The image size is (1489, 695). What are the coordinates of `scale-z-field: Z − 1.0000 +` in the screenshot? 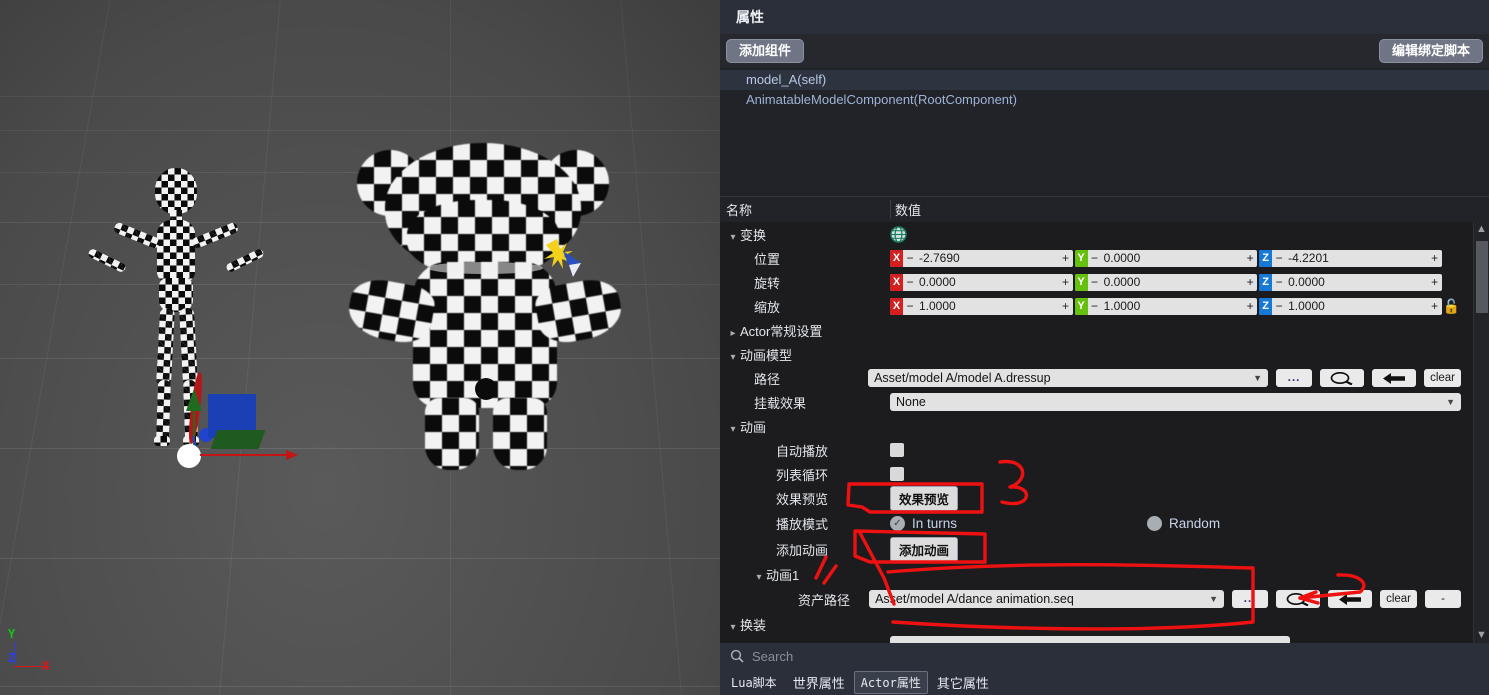 It's located at (1350, 306).